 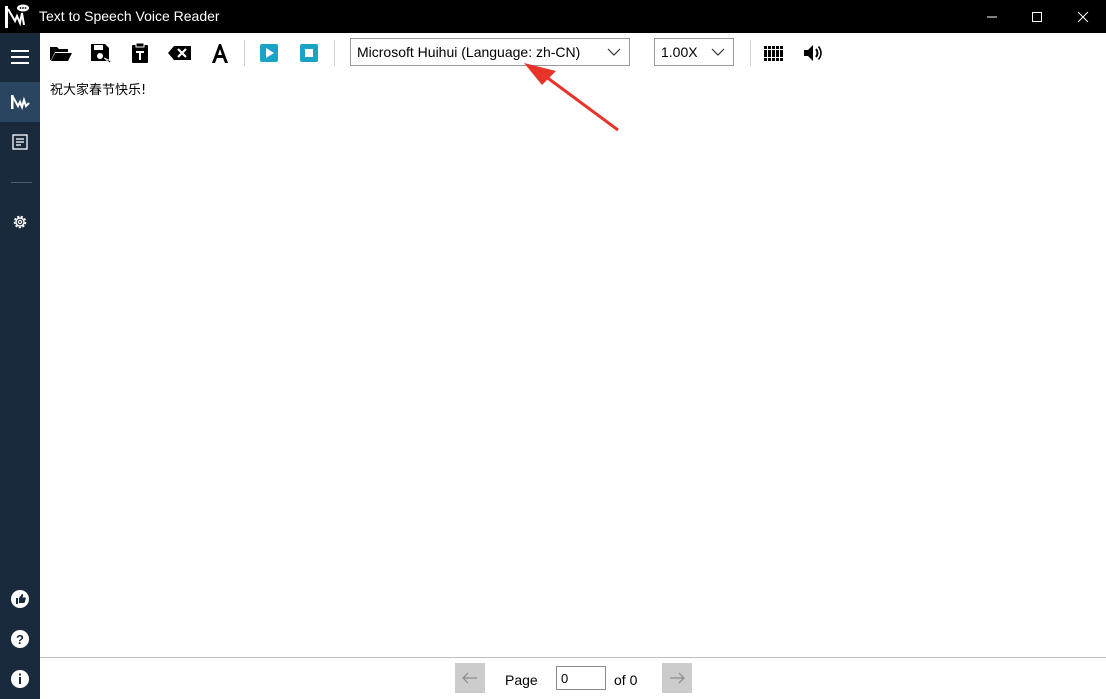 I want to click on open-file-button, so click(x=61, y=53).